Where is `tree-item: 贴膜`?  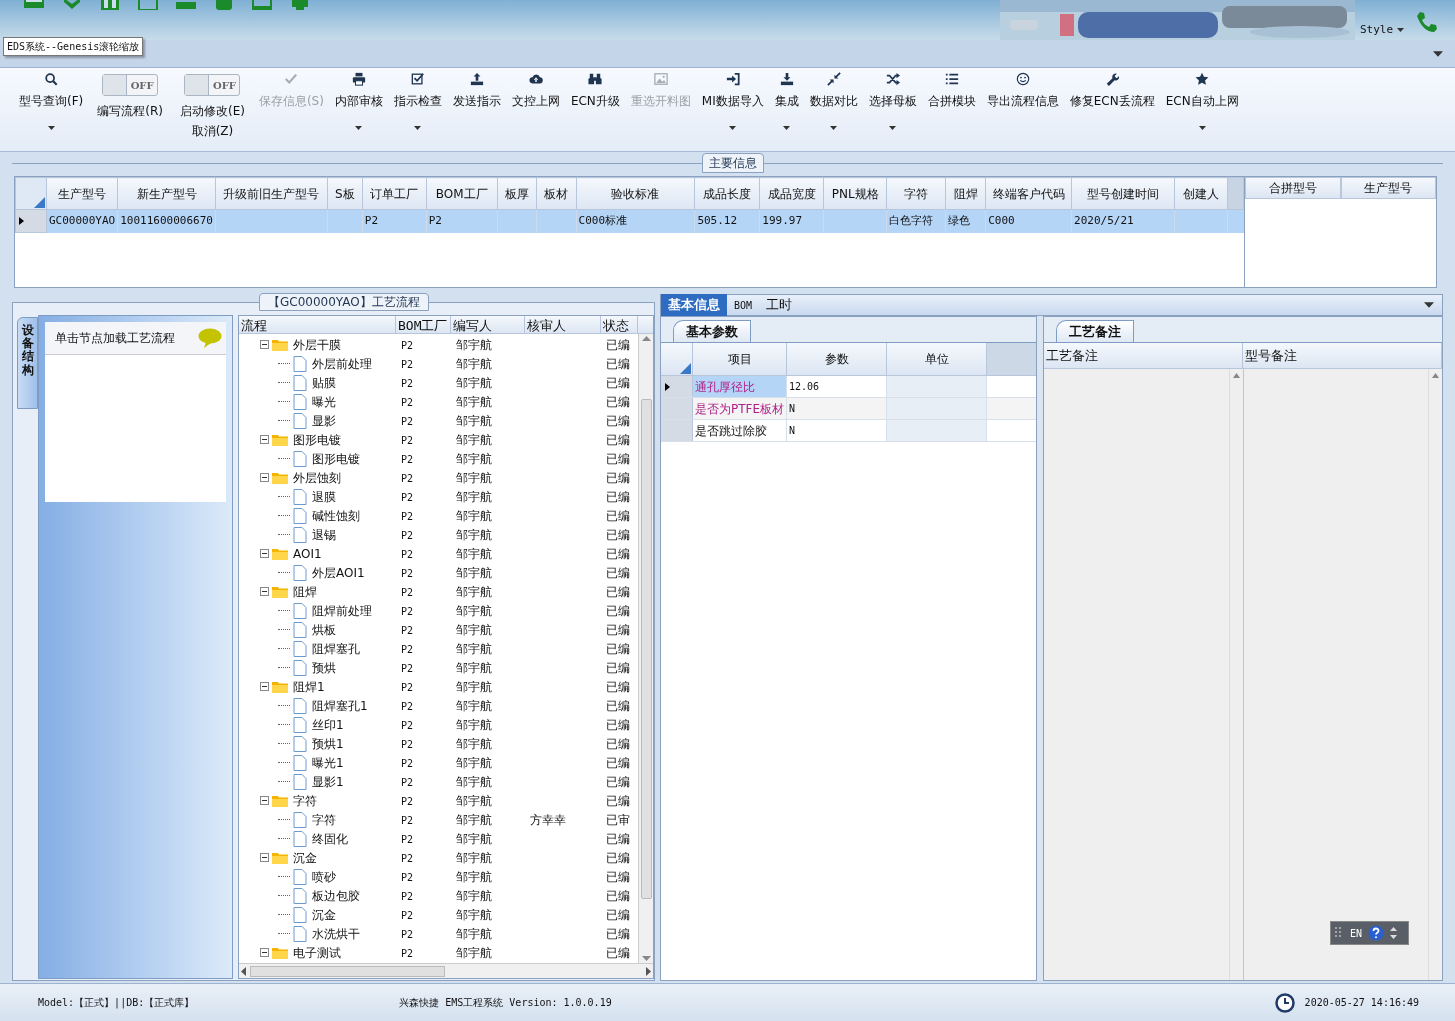
tree-item: 贴膜 is located at coordinates (324, 382).